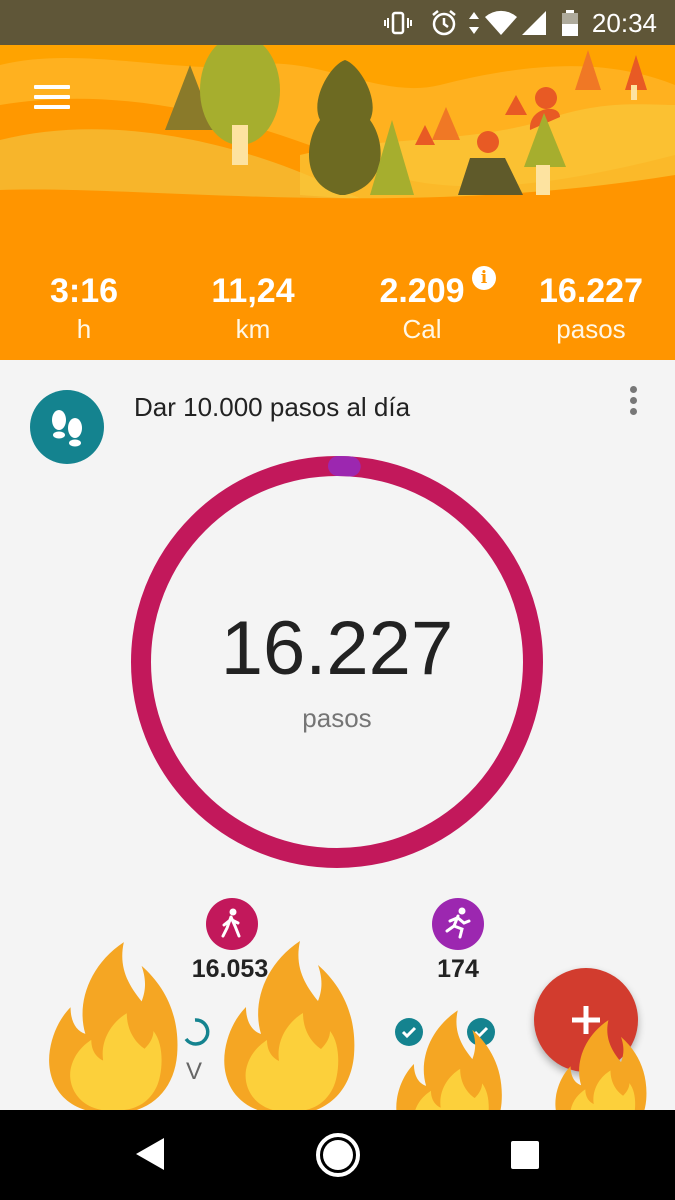 The height and width of the screenshot is (1200, 675). I want to click on stat-calories: 2.209 i Cal, so click(422, 305).